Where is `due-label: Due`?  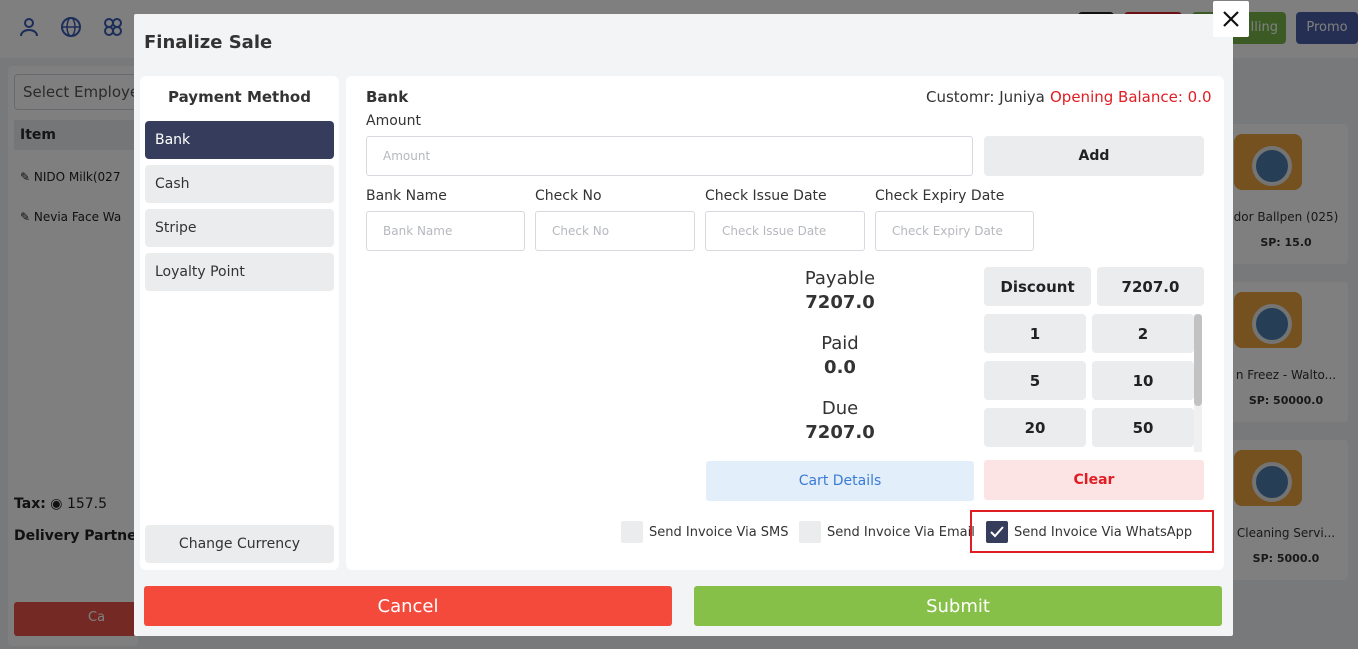
due-label: Due is located at coordinates (840, 408).